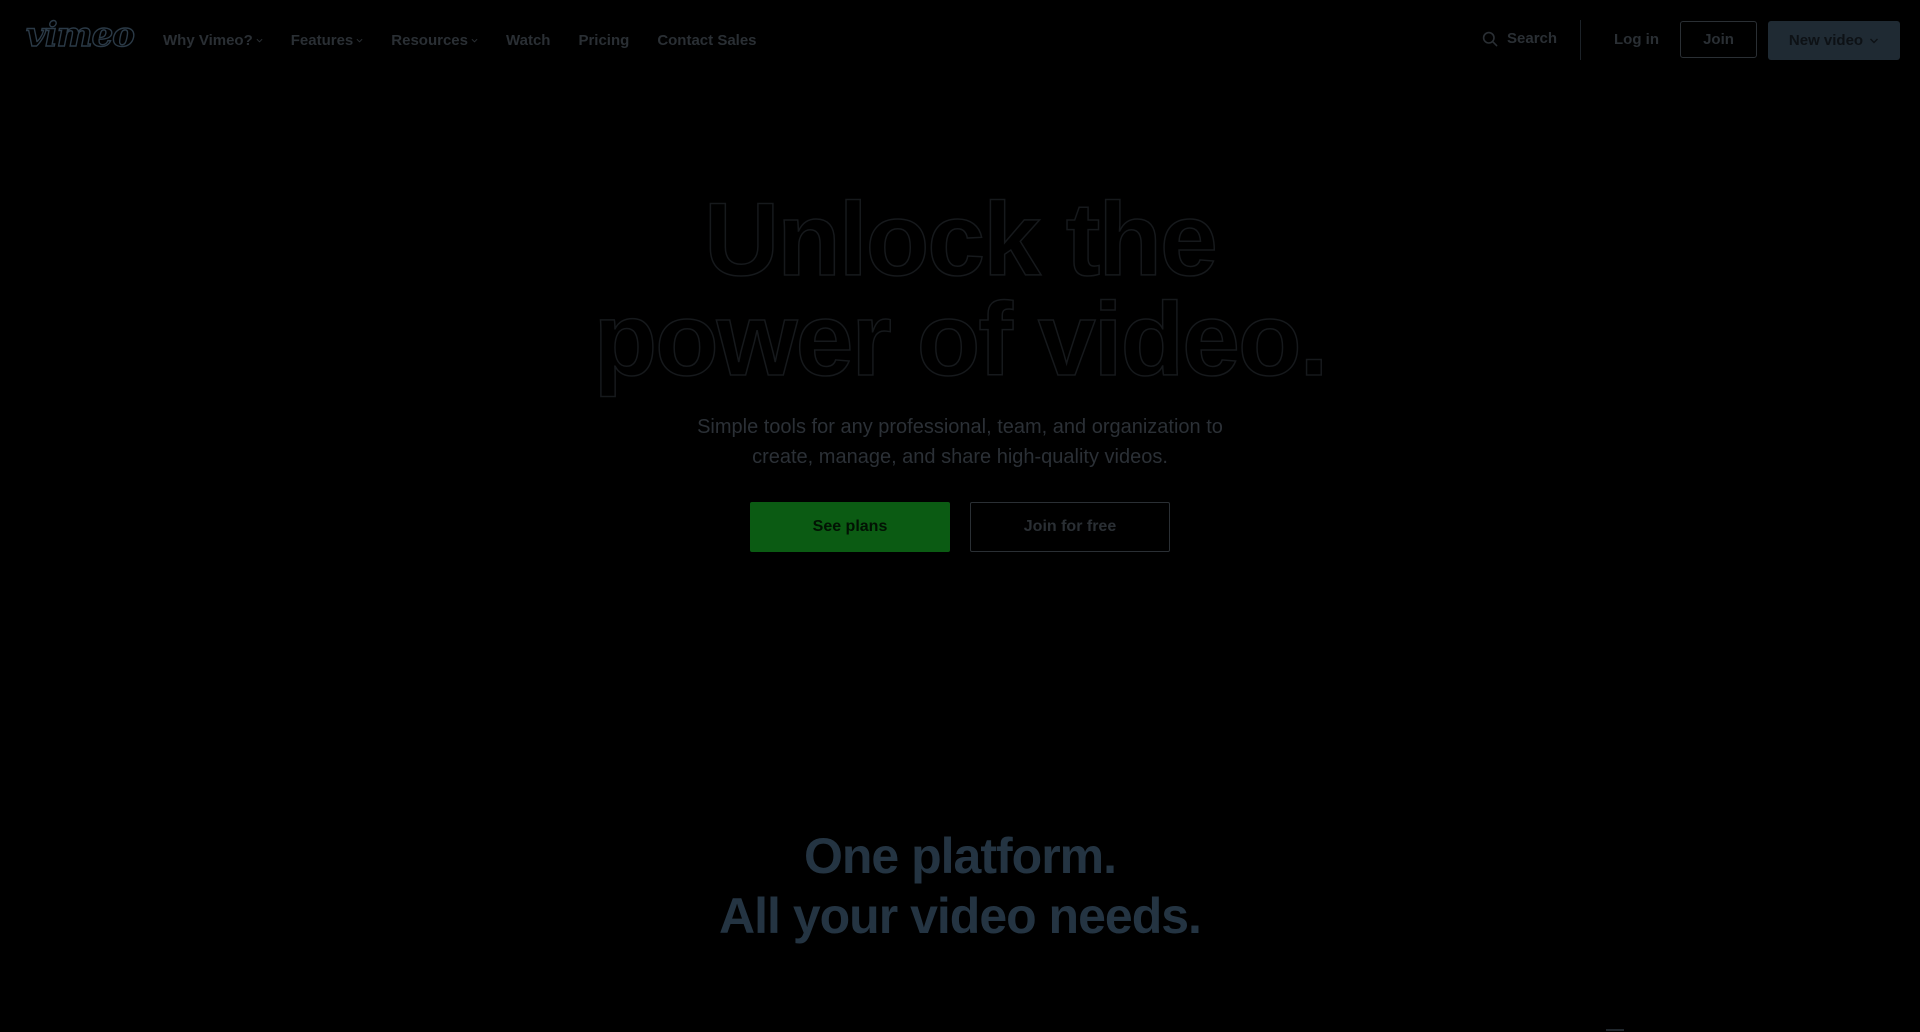  I want to click on nav-item-label: Pricing, so click(604, 40).